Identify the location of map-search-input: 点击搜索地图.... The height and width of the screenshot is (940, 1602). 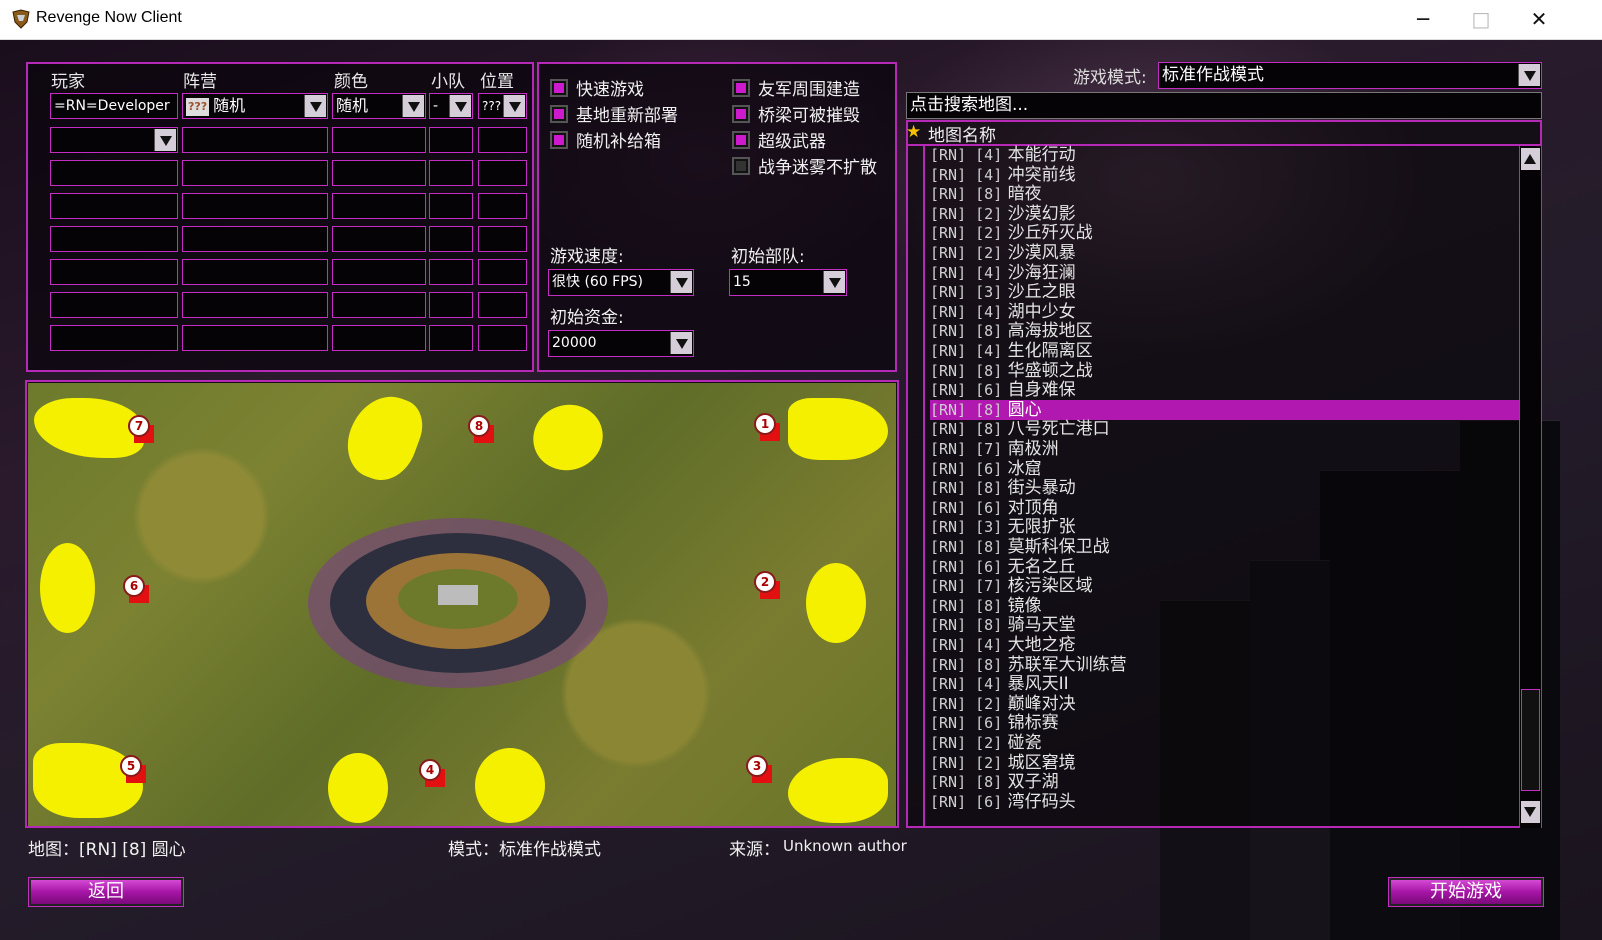
(1224, 105).